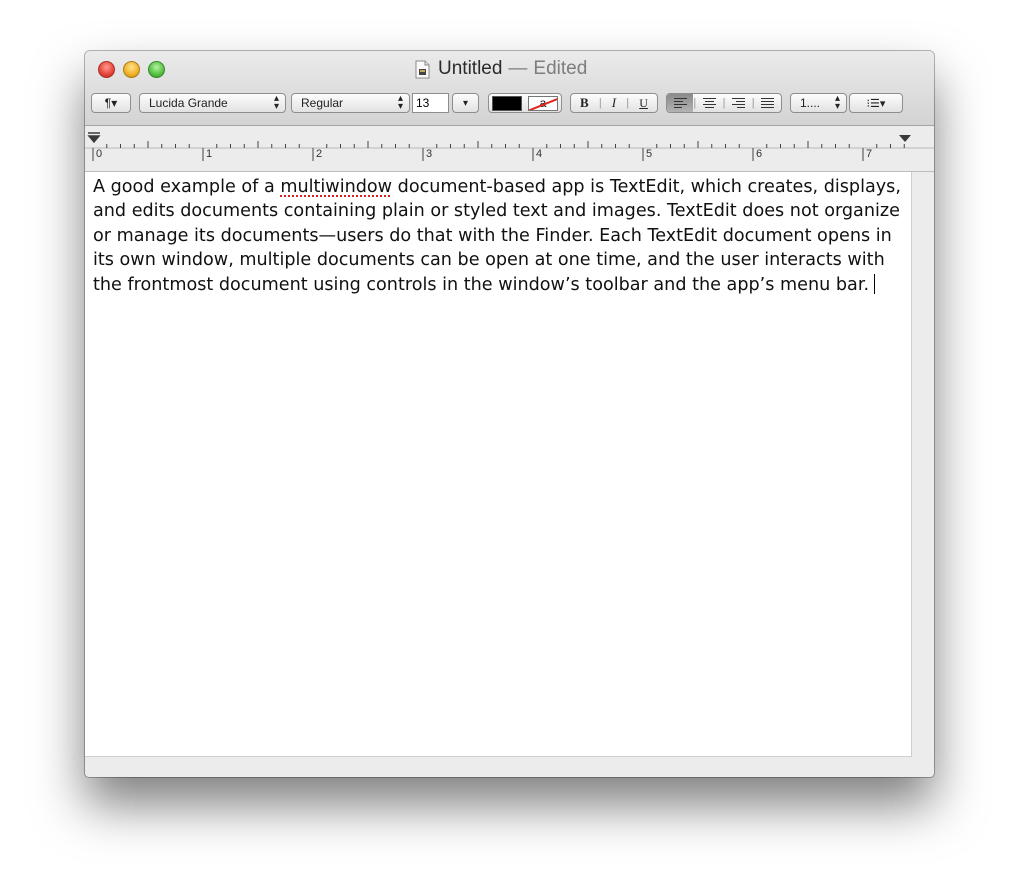  I want to click on justify-icon, so click(768, 103).